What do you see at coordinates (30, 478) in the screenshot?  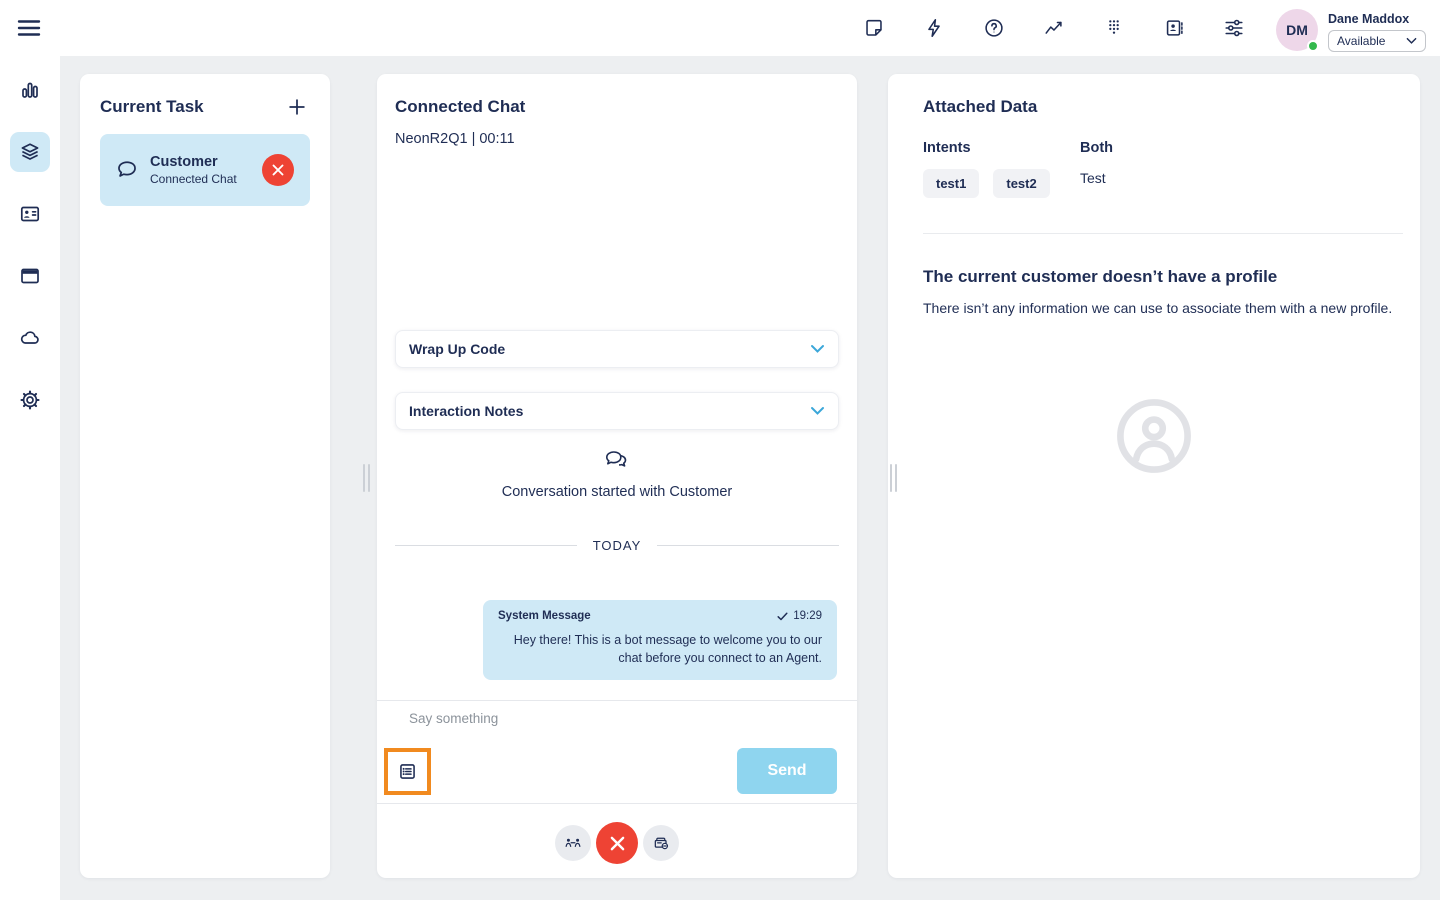 I see `sidebar` at bounding box center [30, 478].